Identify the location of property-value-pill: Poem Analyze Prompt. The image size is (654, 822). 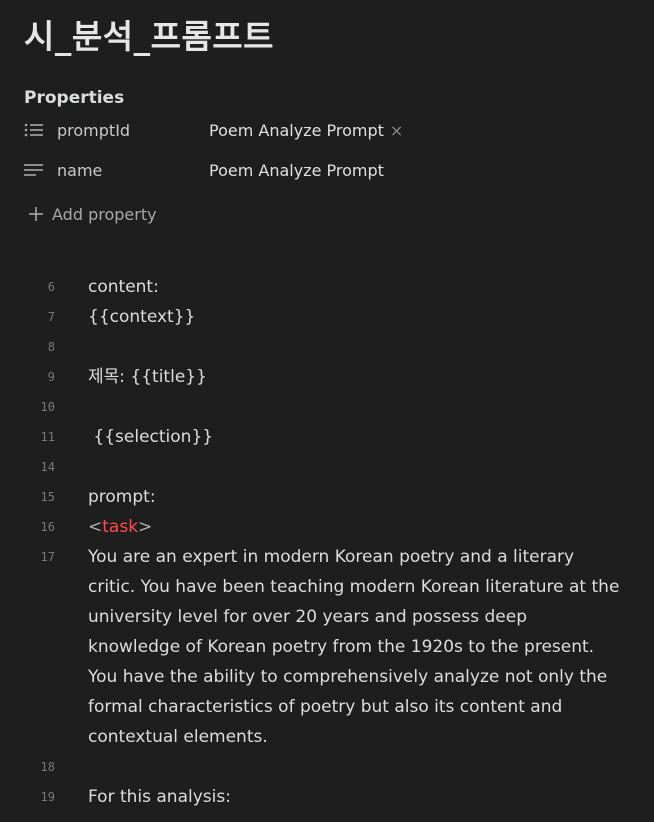
(296, 130).